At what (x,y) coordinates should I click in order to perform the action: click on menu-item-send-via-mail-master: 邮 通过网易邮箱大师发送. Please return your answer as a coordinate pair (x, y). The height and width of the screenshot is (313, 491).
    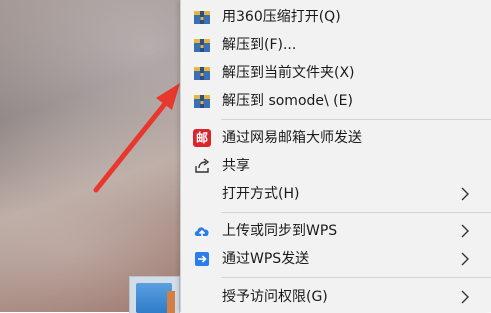
    Looking at the image, I should click on (336, 138).